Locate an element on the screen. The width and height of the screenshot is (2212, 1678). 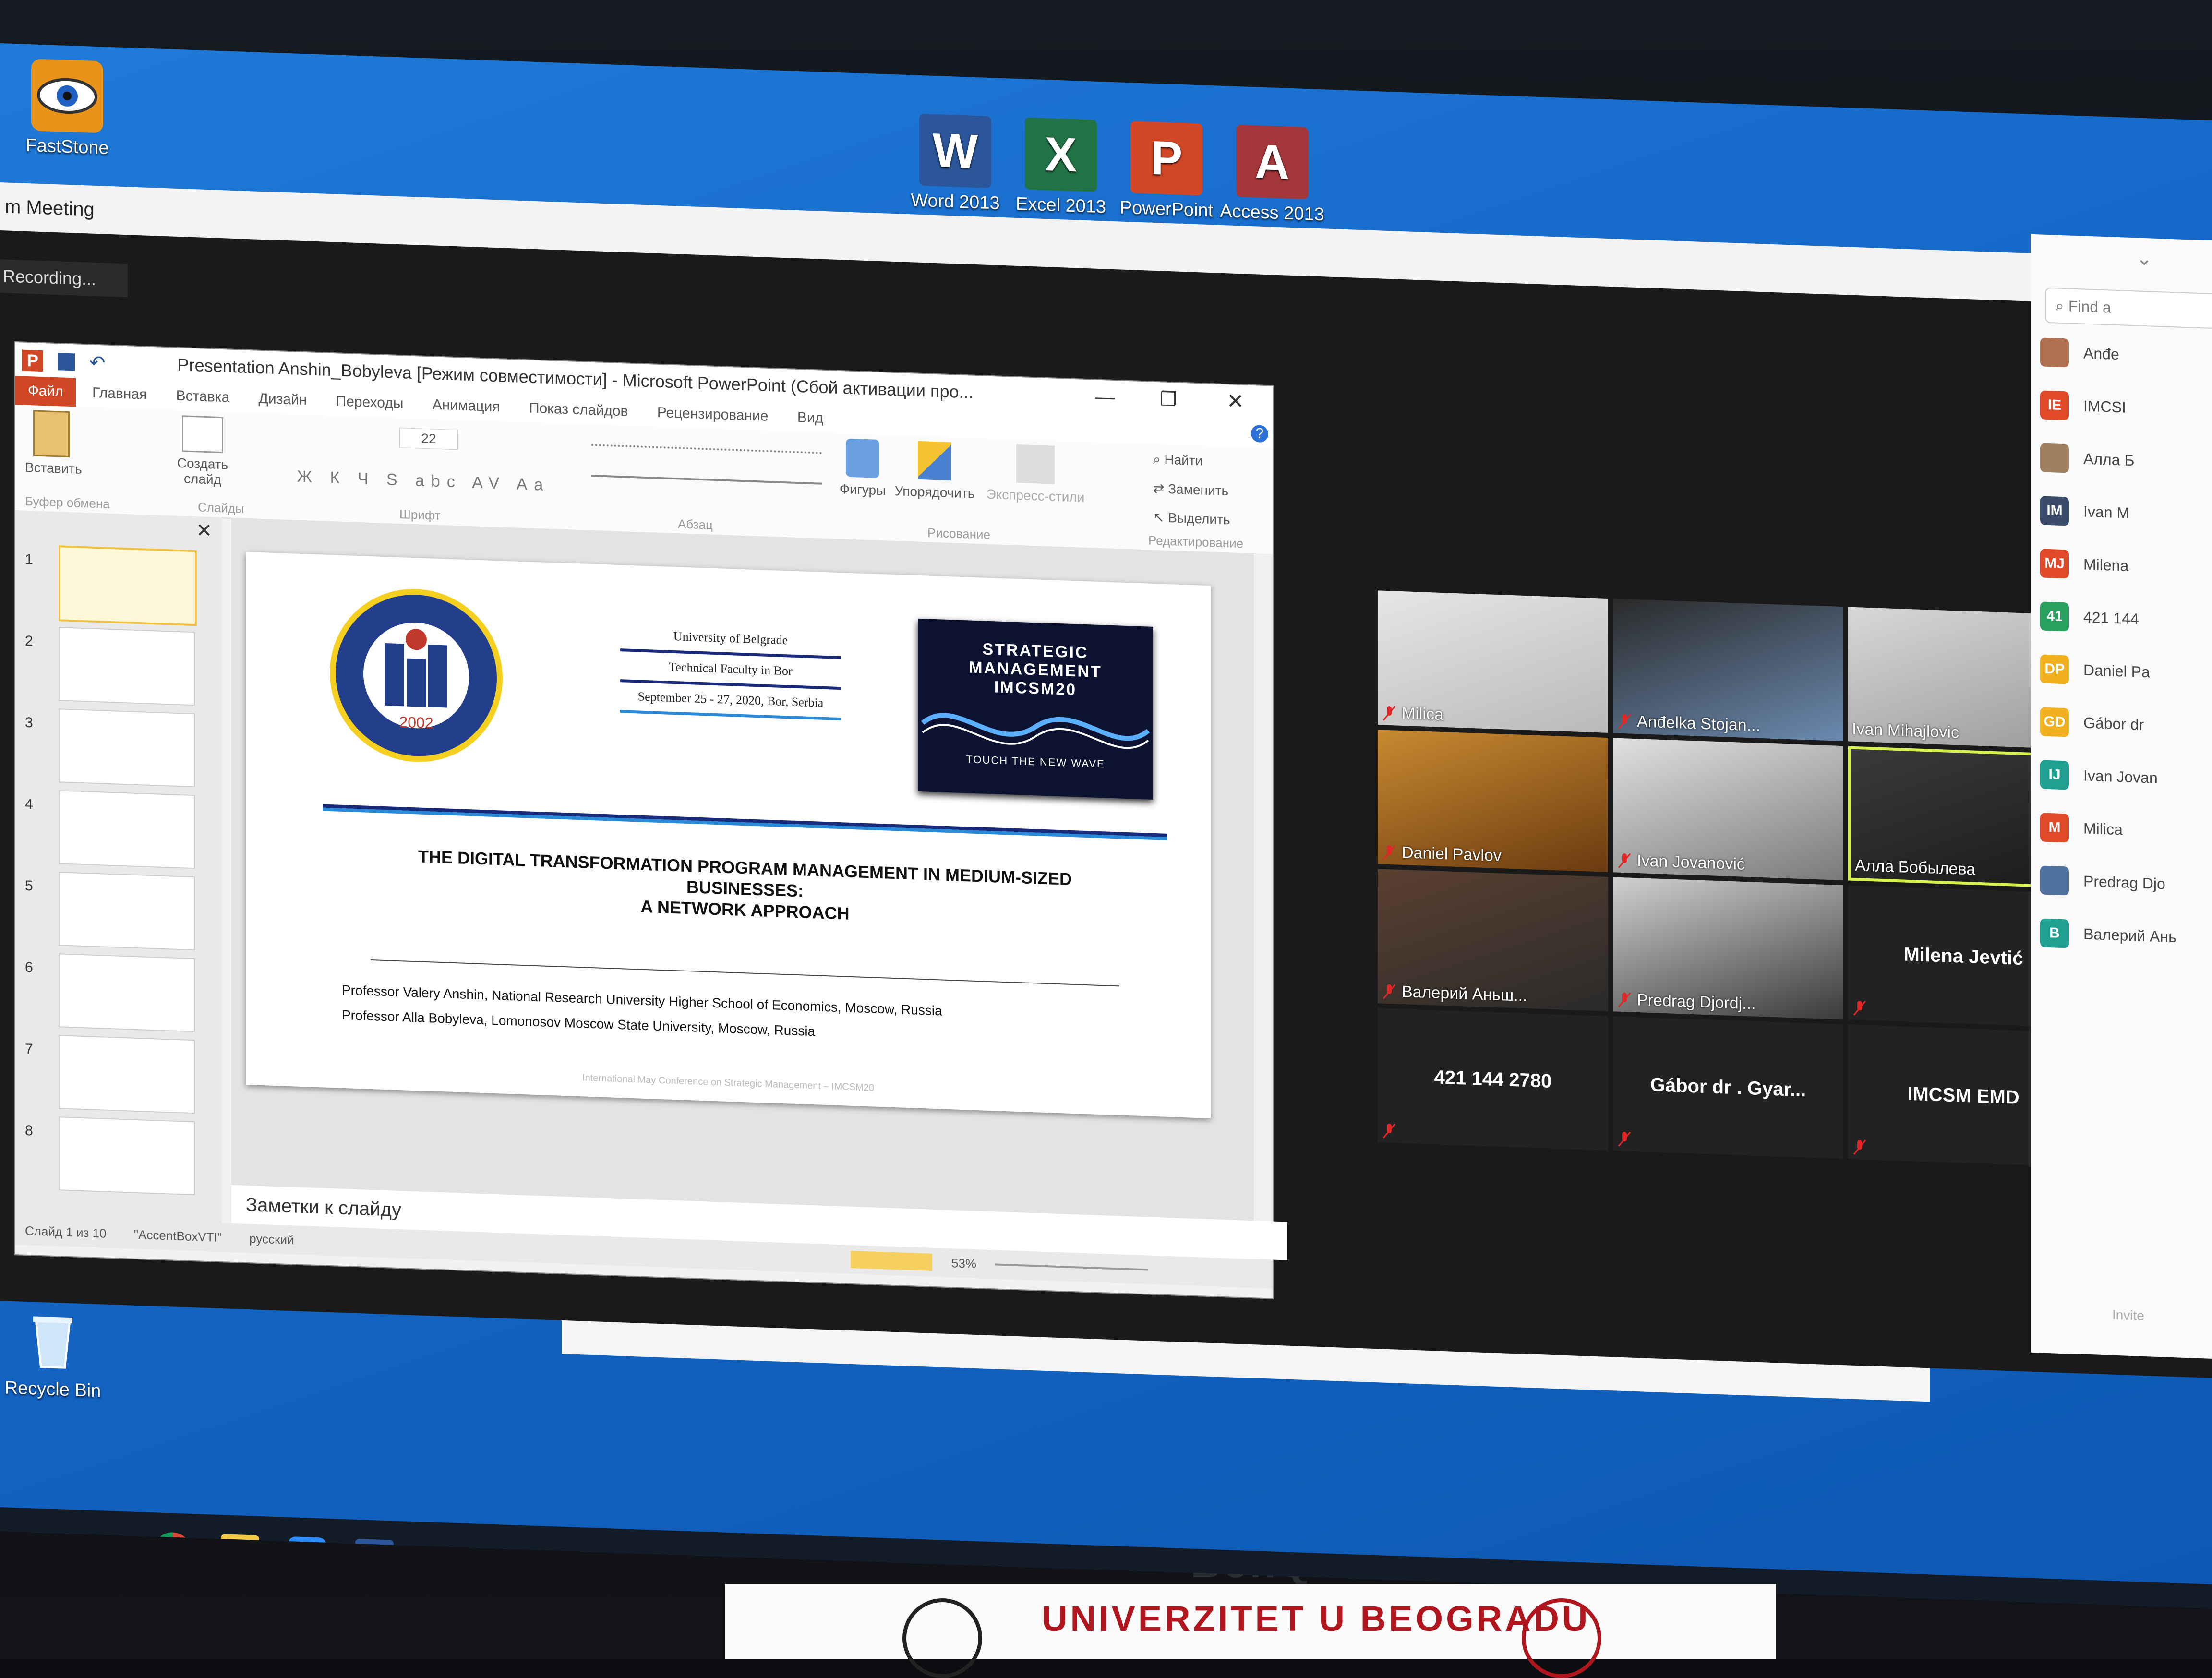
thumb-number: 1 is located at coordinates (29, 559).